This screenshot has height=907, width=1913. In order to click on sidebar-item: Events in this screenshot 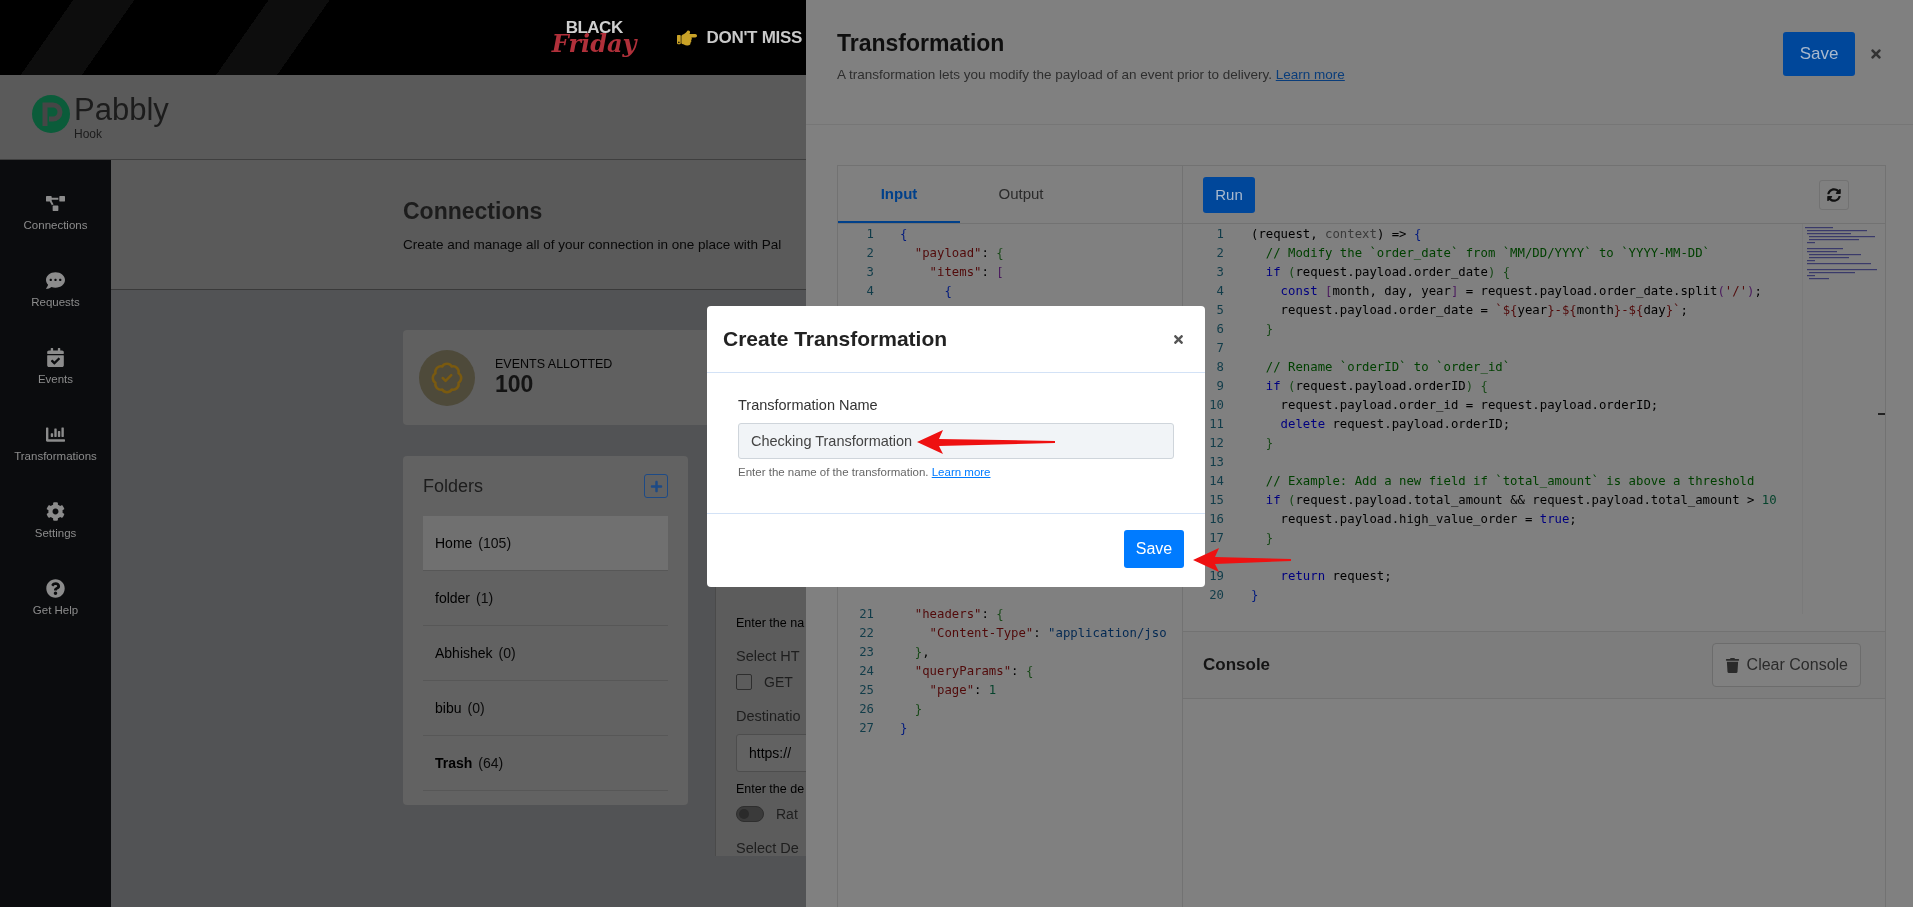, I will do `click(55, 366)`.